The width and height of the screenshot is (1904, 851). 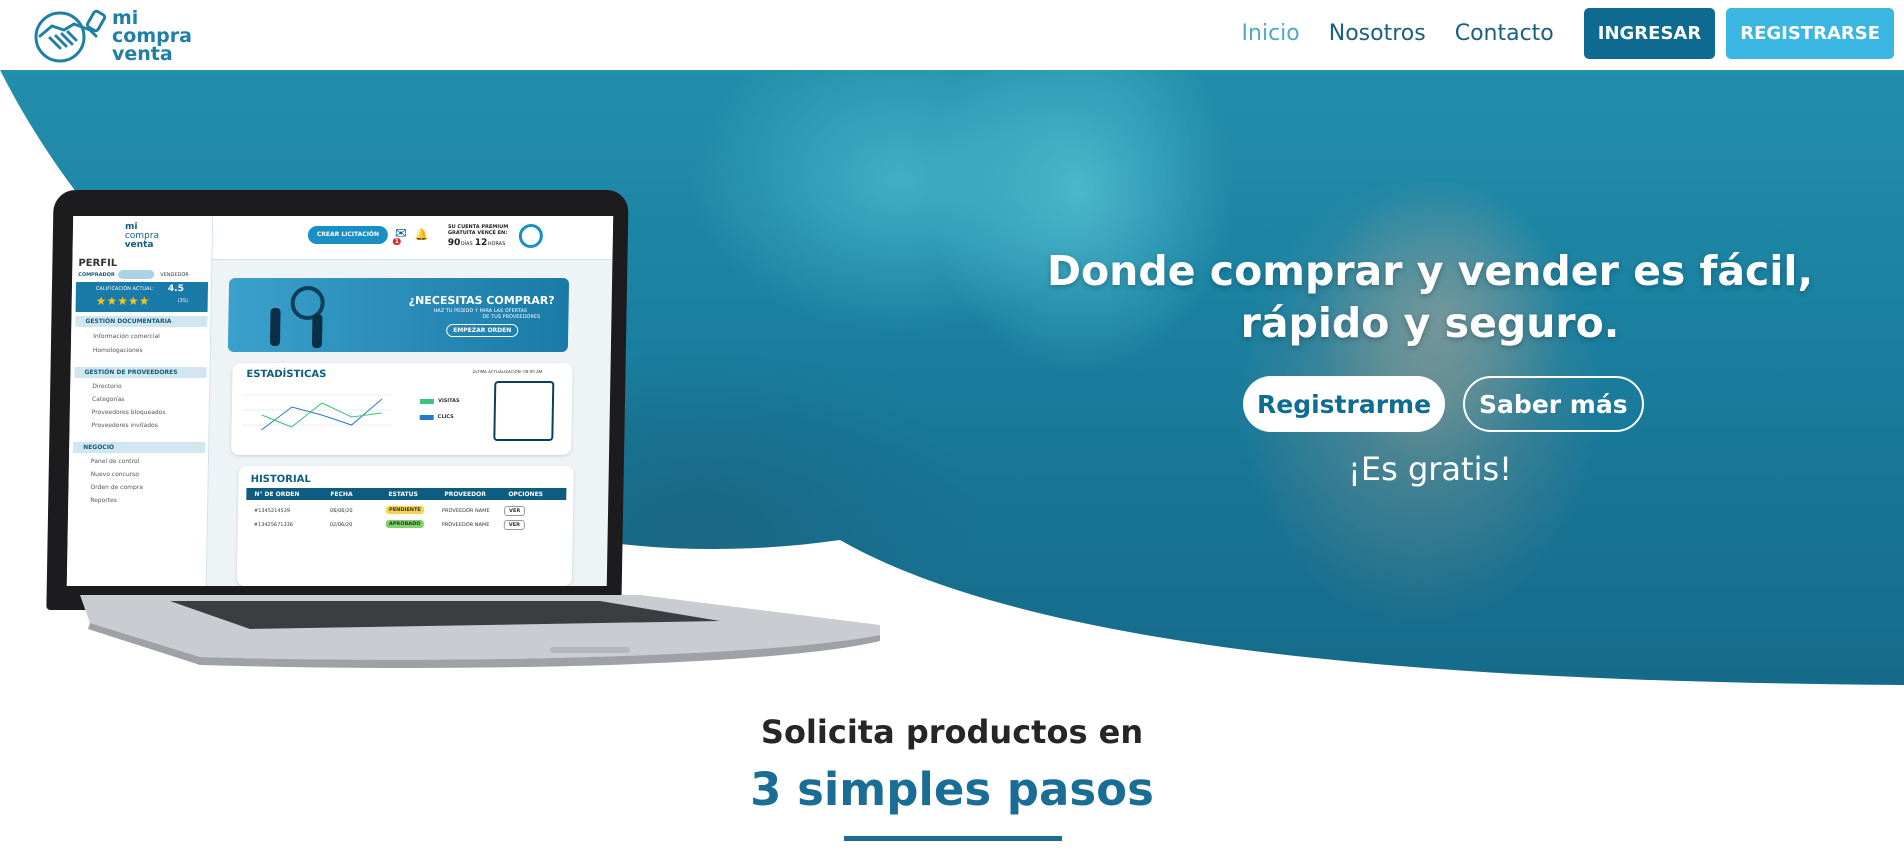 I want to click on mini-stats-title: ESTADÍSTICAS, so click(x=286, y=374).